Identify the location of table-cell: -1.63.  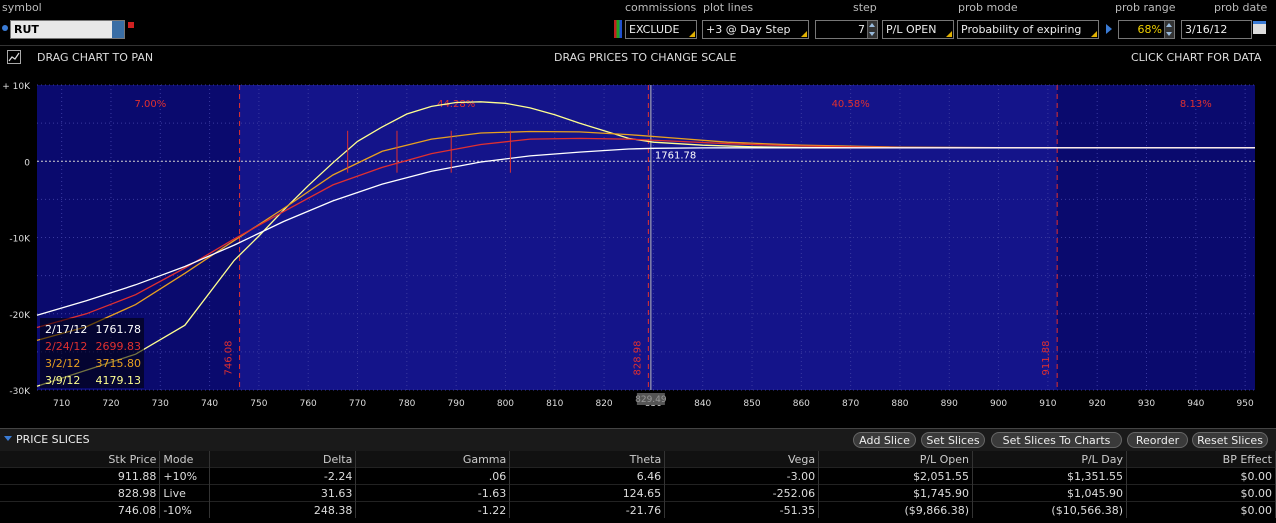
(433, 493).